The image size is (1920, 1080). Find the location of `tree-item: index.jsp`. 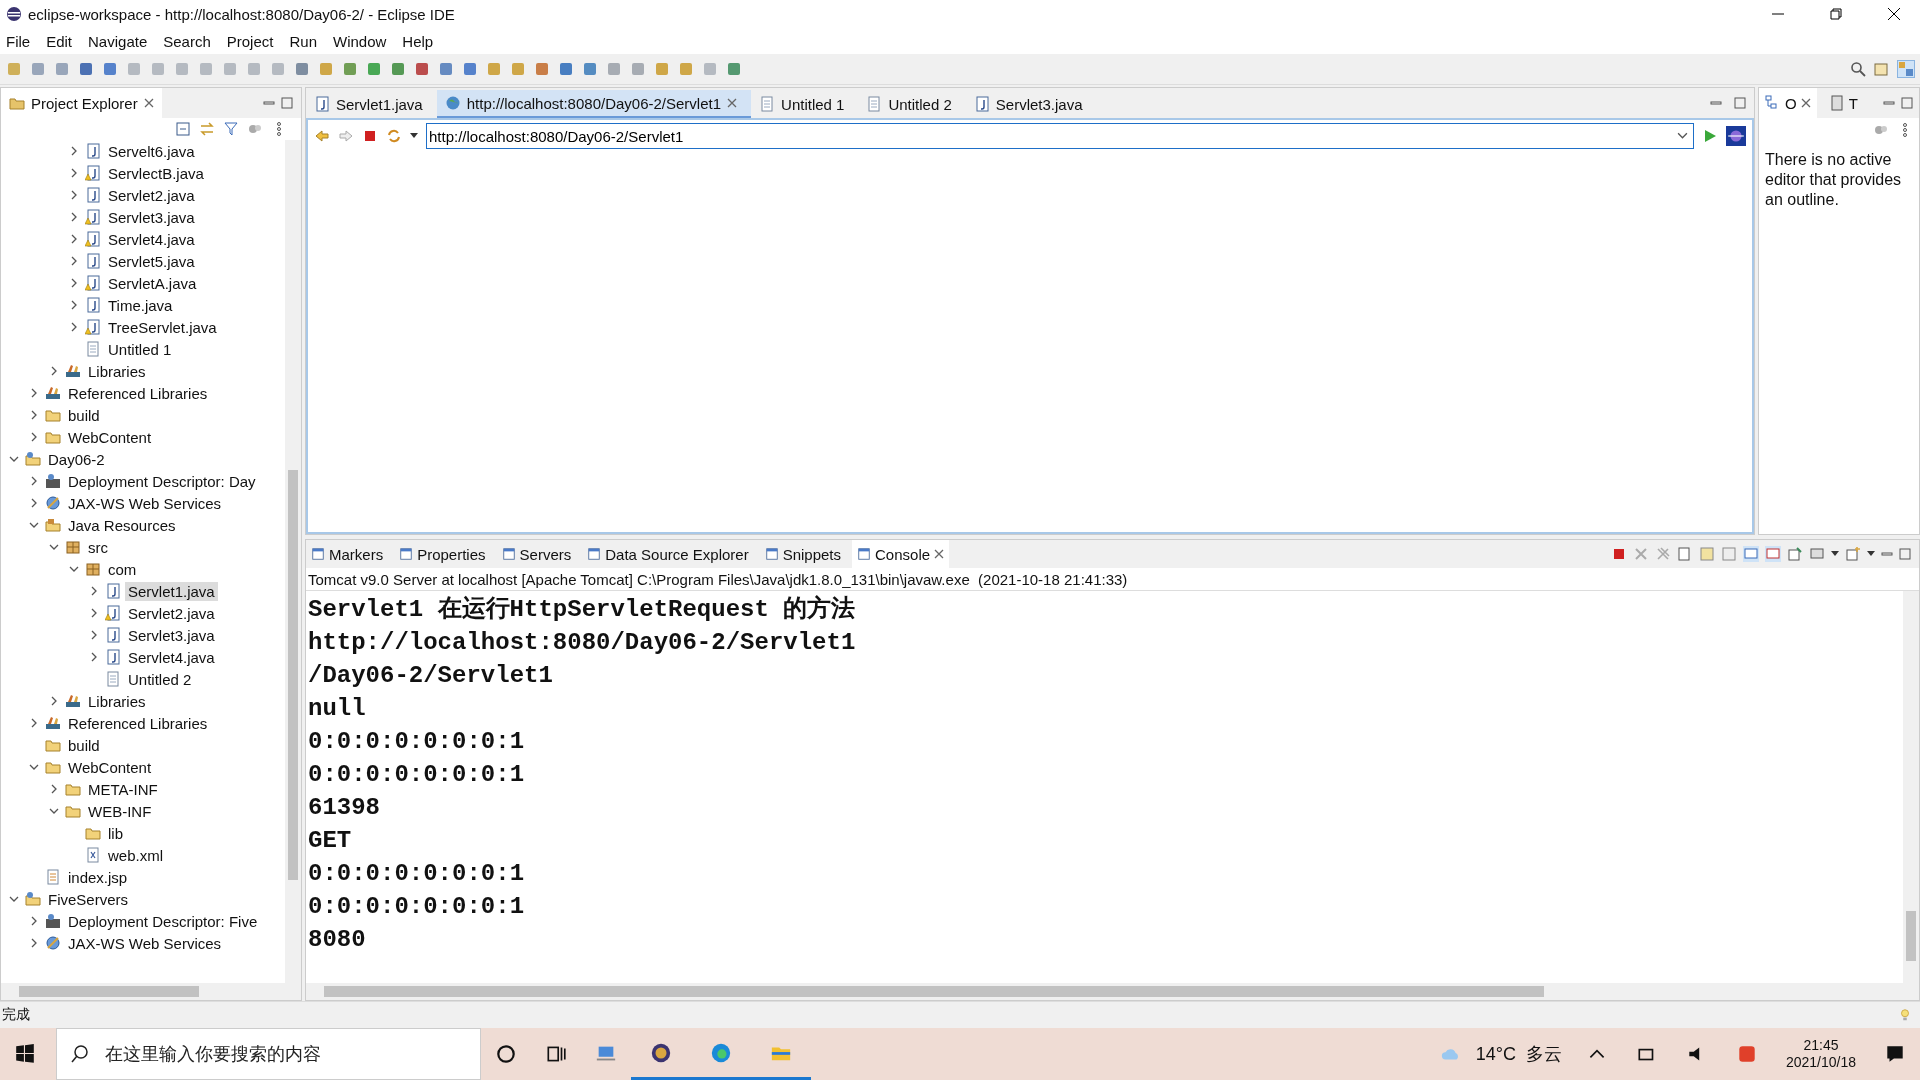

tree-item: index.jsp is located at coordinates (98, 877).